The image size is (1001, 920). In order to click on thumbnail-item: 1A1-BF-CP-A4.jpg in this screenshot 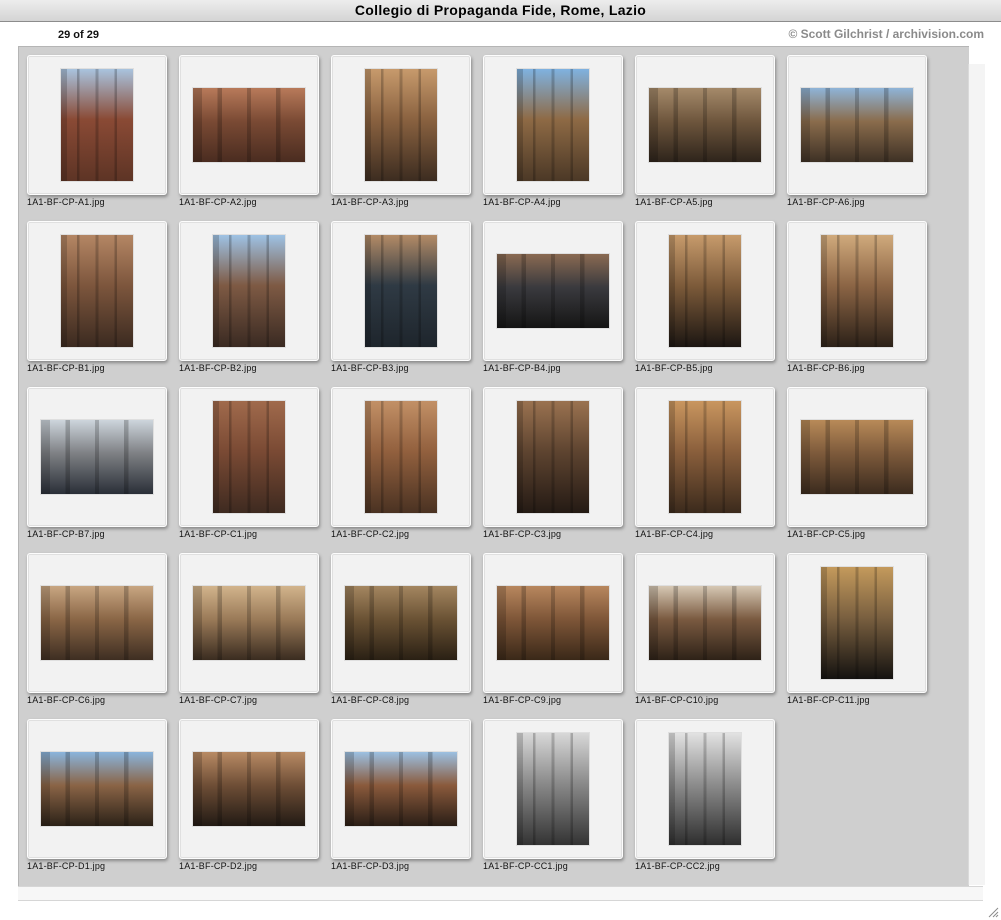, I will do `click(559, 138)`.